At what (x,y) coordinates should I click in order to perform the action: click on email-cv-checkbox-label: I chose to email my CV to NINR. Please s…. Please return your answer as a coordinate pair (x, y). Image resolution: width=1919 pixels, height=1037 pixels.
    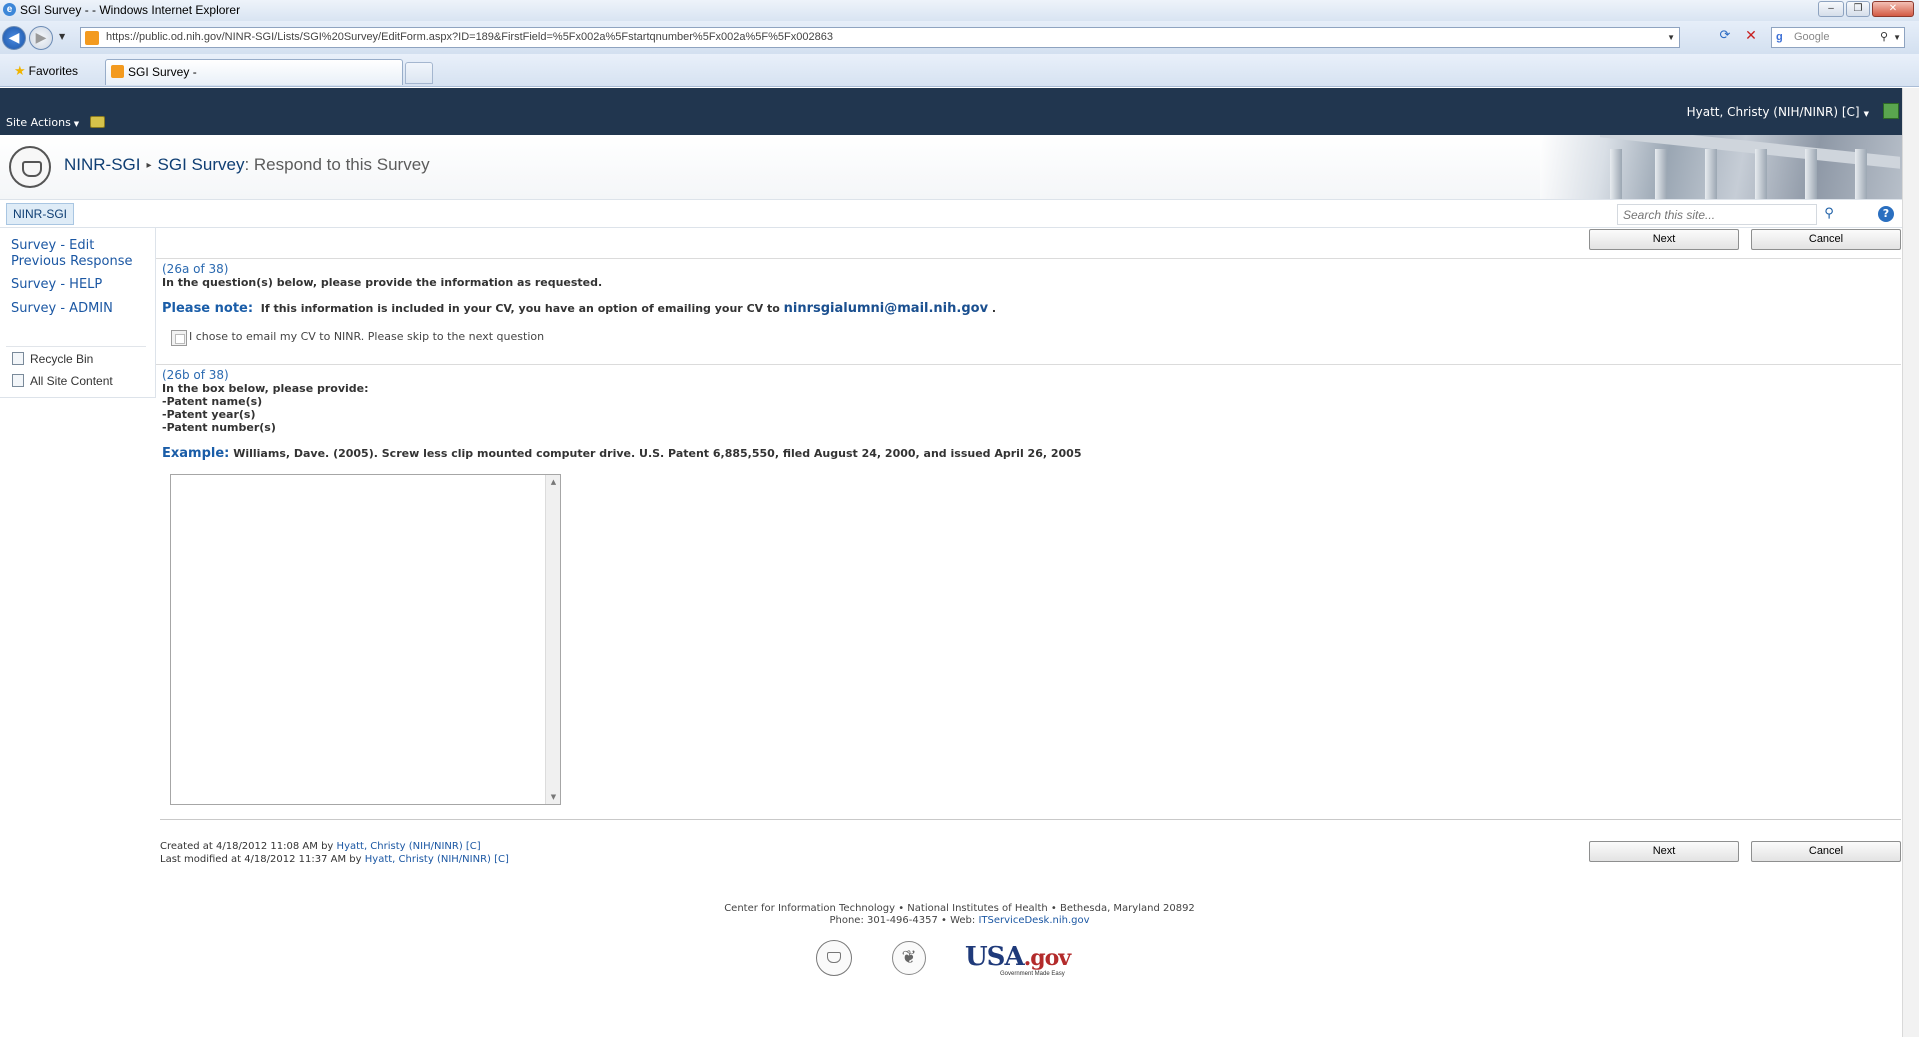
    Looking at the image, I should click on (366, 336).